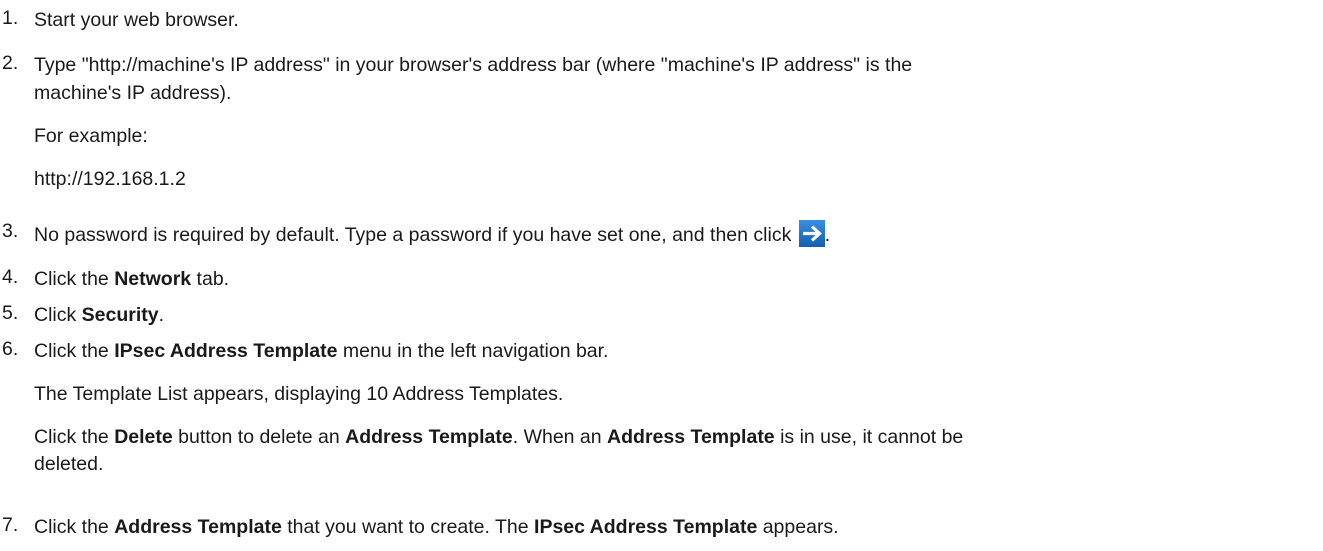  Describe the element at coordinates (798, 527) in the screenshot. I see `text-run: appears.` at that location.